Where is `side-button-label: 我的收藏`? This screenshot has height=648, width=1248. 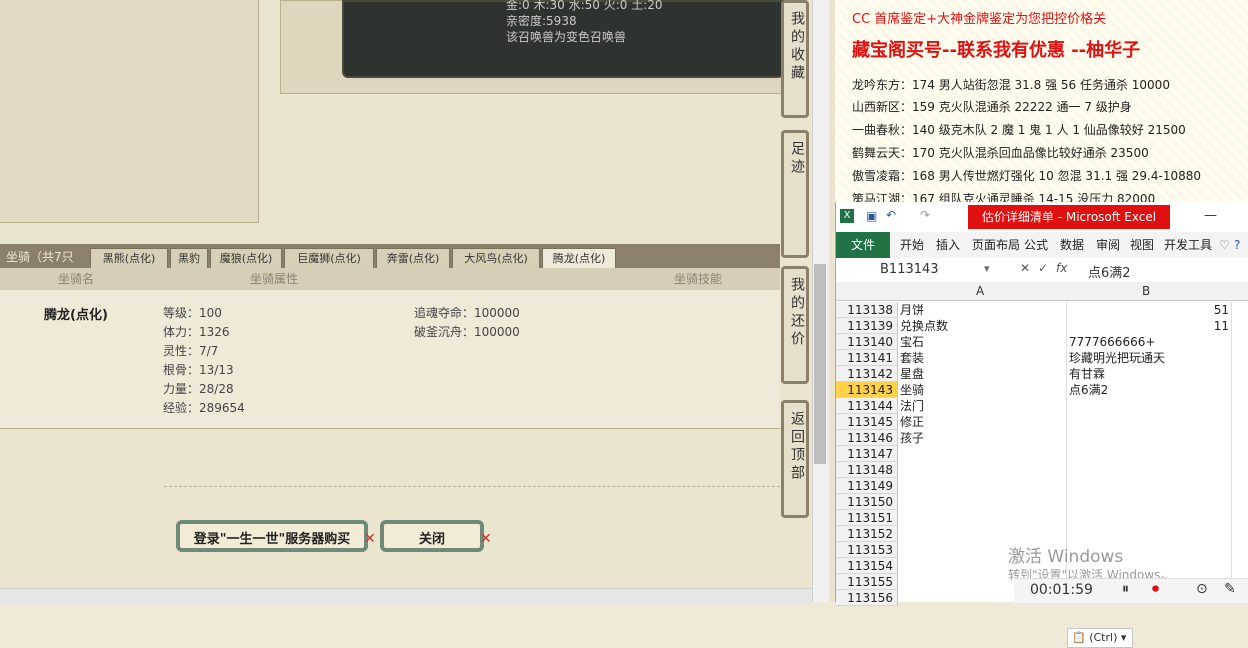
side-button-label: 我的收藏 is located at coordinates (797, 47).